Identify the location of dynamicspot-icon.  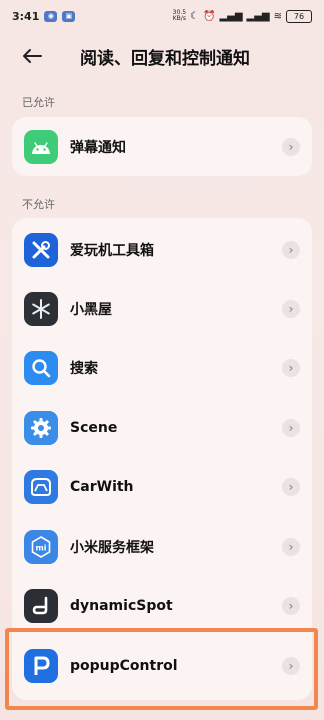
(41, 605).